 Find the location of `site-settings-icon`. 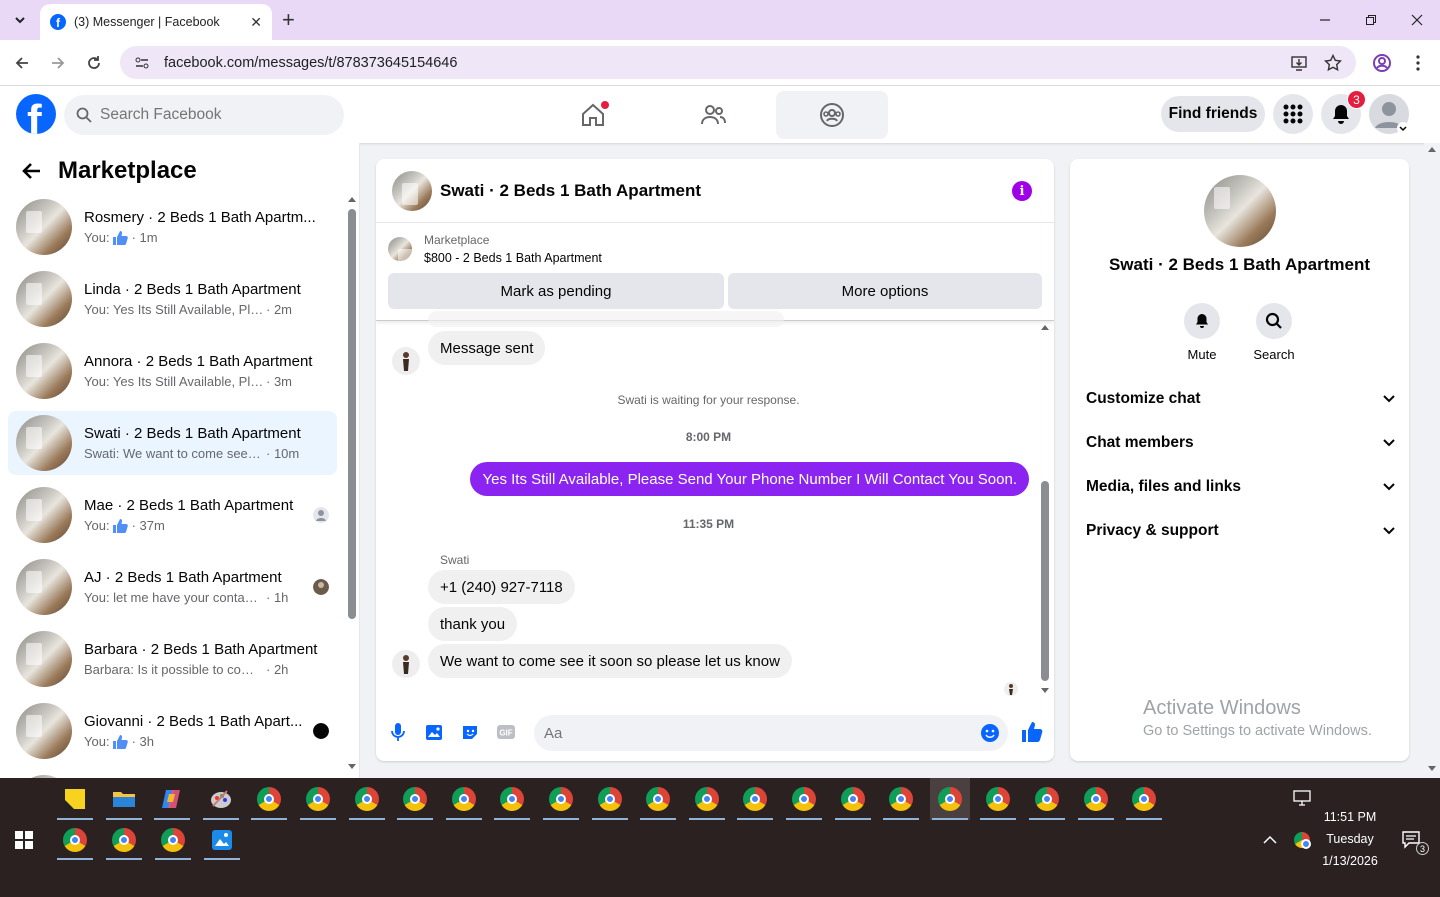

site-settings-icon is located at coordinates (142, 63).